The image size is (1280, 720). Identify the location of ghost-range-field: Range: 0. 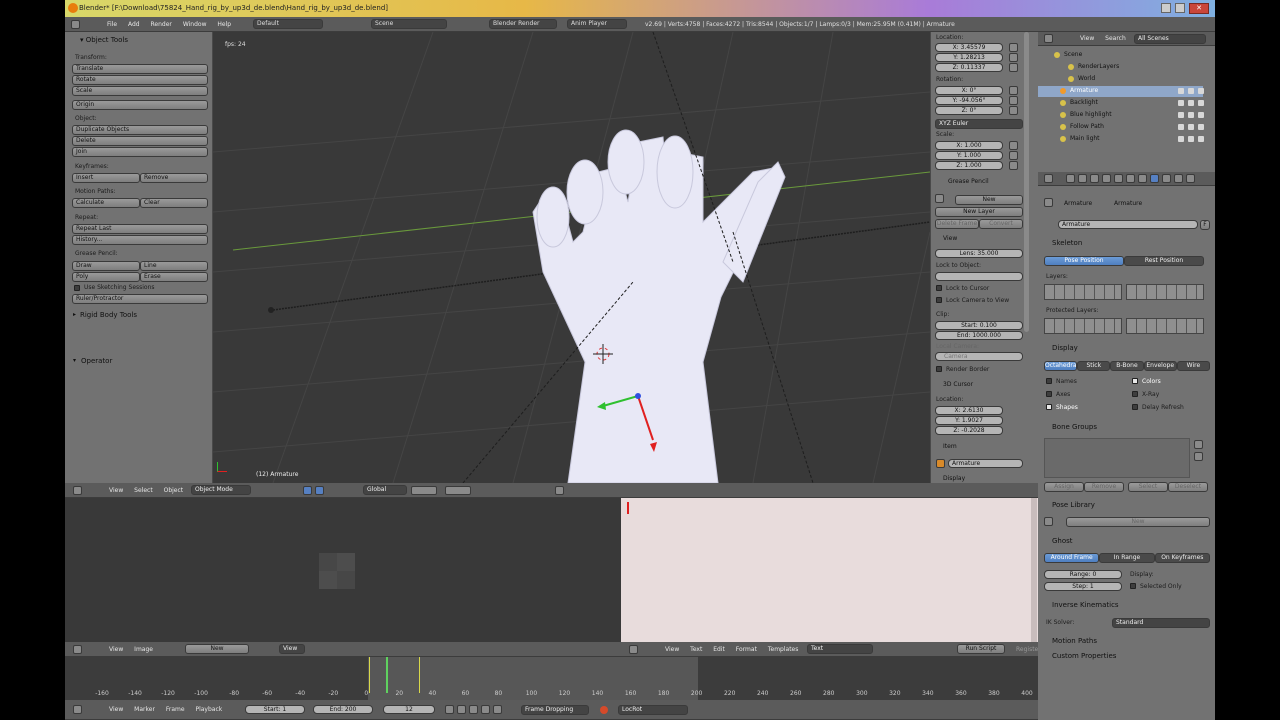
(1083, 574).